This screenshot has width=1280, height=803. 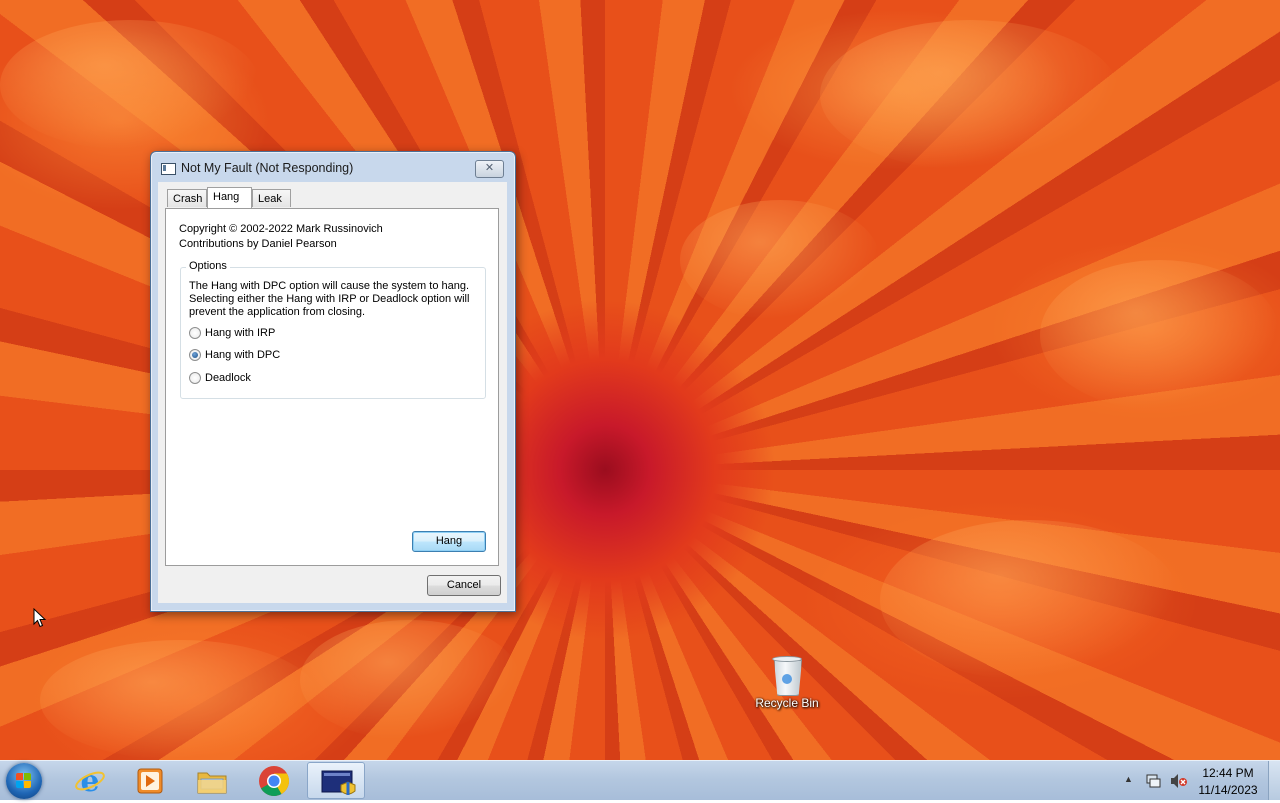 I want to click on clock-date: 11/14/2023, so click(x=1228, y=790).